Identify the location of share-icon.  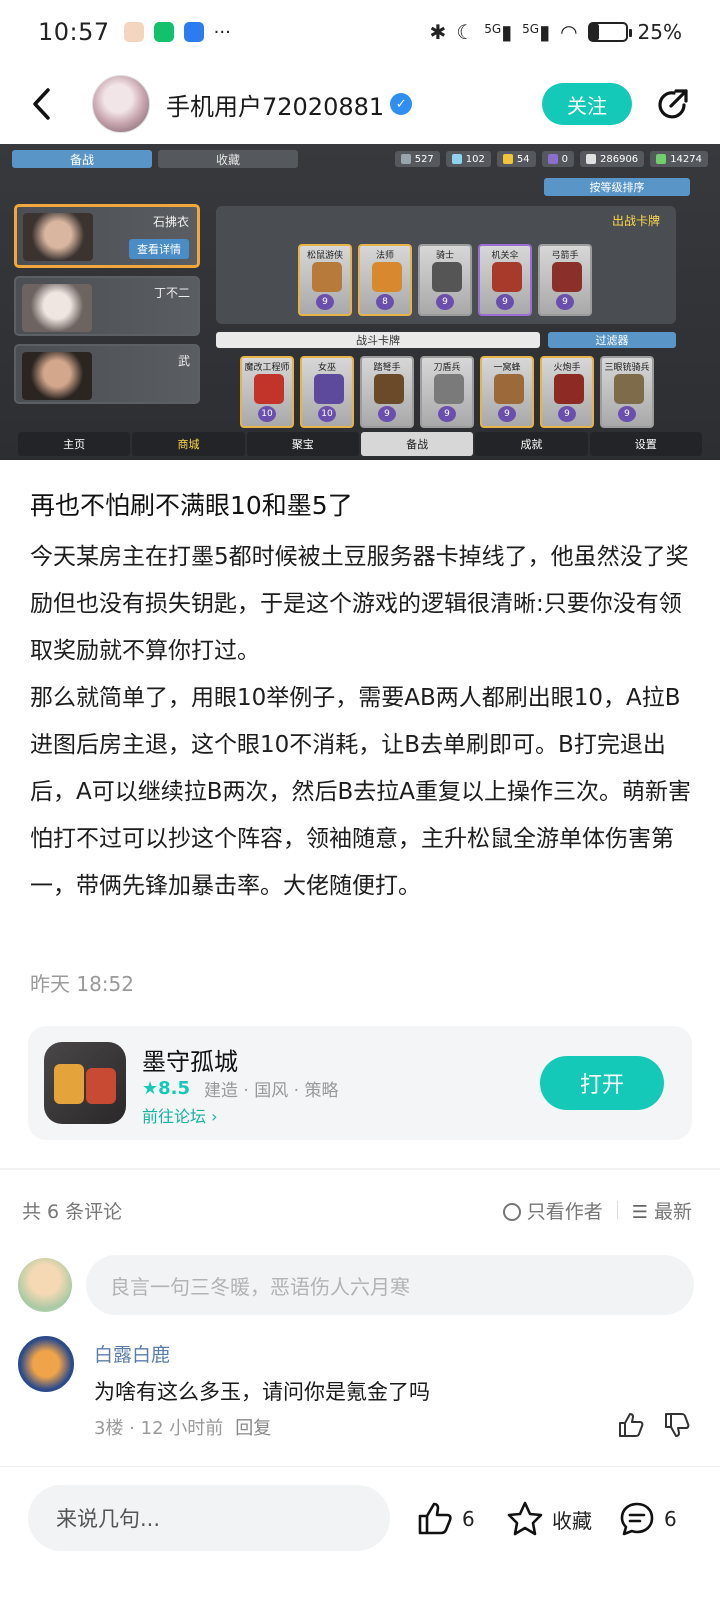
(673, 104).